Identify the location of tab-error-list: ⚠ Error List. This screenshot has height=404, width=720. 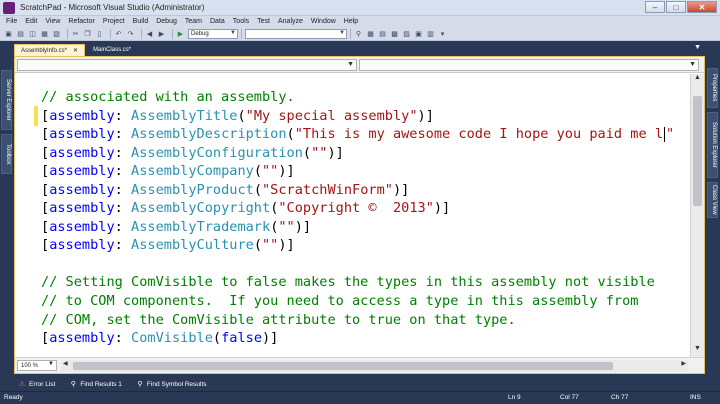
(37, 384).